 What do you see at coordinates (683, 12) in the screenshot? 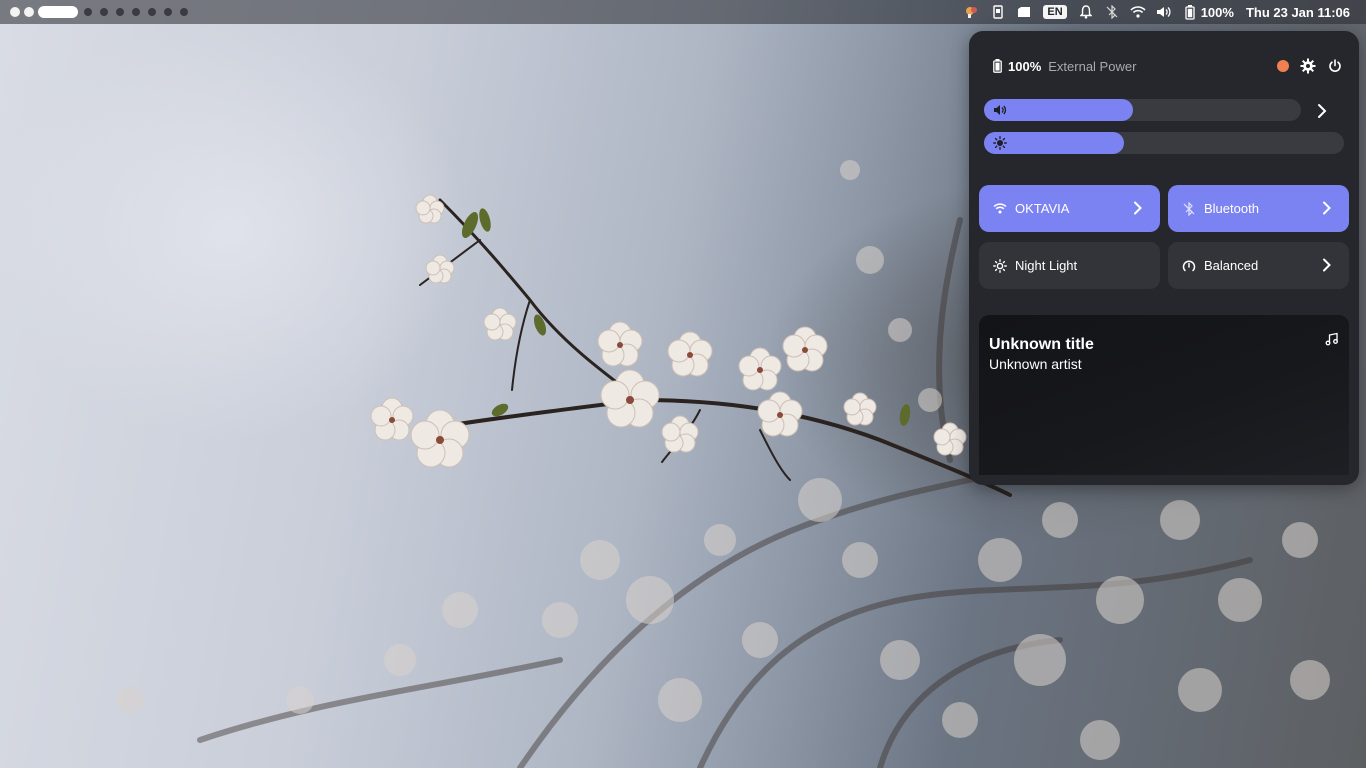
I see `top-bar: EN 100% Thu 23 Jan 11:06` at bounding box center [683, 12].